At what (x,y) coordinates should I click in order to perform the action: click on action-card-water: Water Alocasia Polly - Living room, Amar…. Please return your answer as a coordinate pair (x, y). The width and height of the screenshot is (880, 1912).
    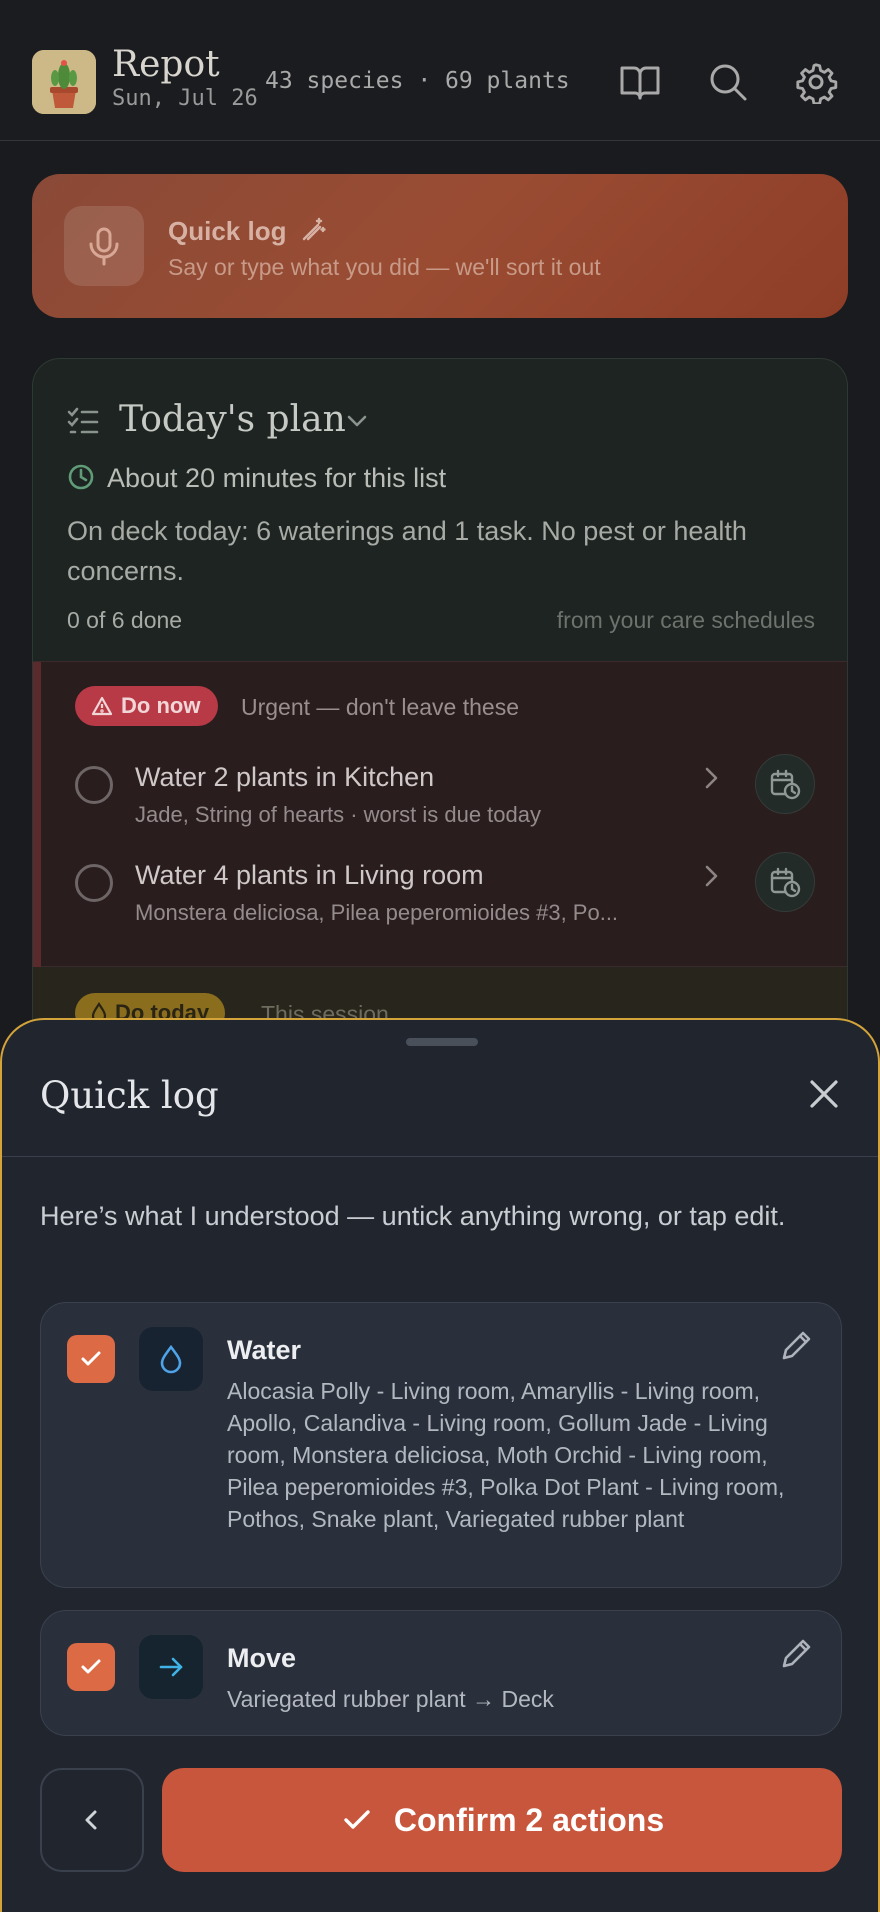
    Looking at the image, I should click on (441, 1445).